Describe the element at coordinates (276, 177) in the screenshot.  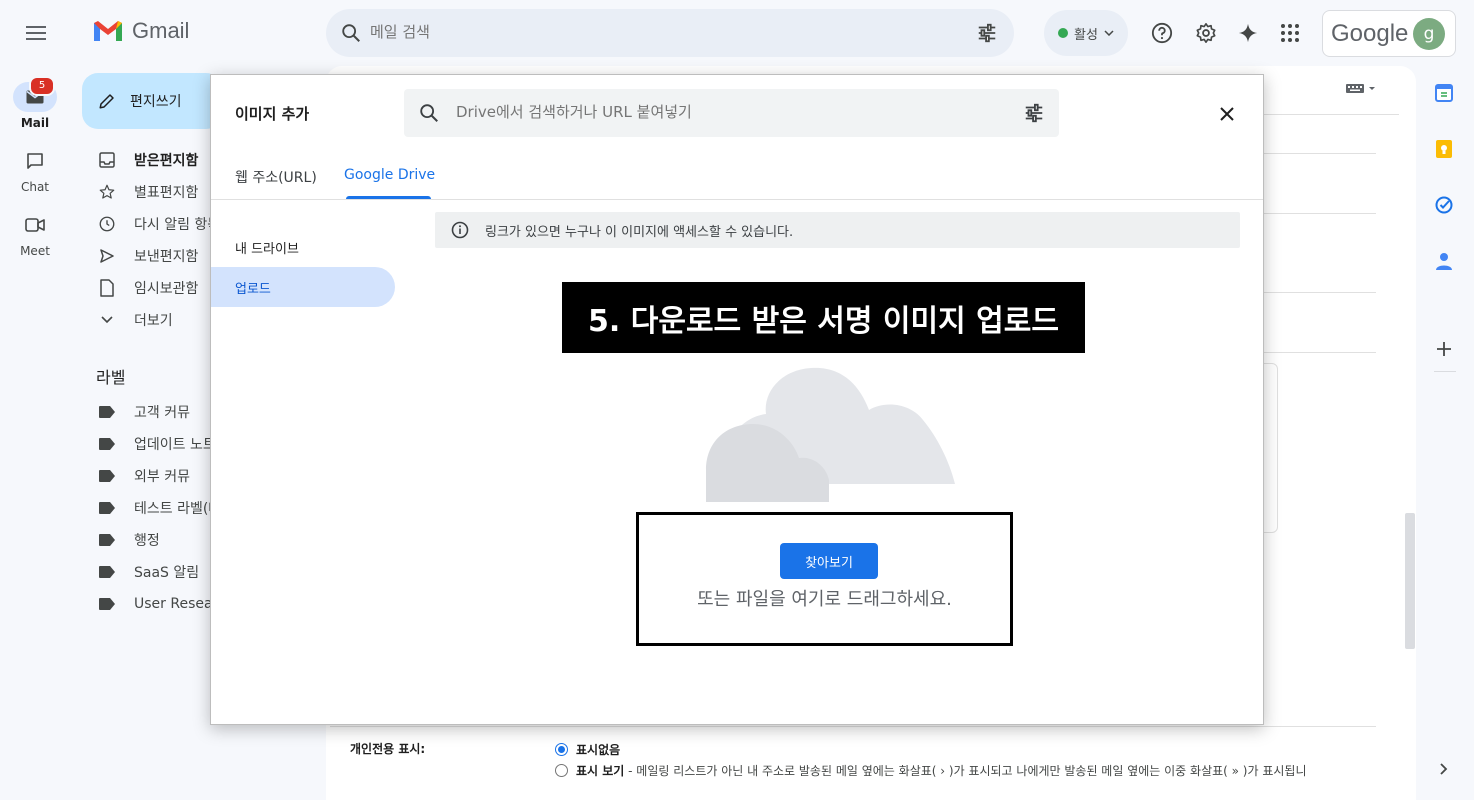
I see `tab-web-url: 웹 주소(URL)` at that location.